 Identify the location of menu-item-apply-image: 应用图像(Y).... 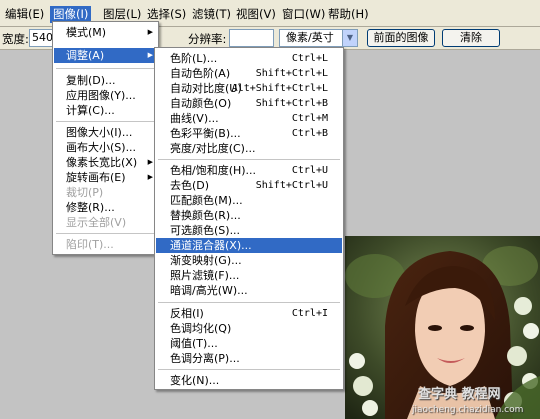
(105, 95).